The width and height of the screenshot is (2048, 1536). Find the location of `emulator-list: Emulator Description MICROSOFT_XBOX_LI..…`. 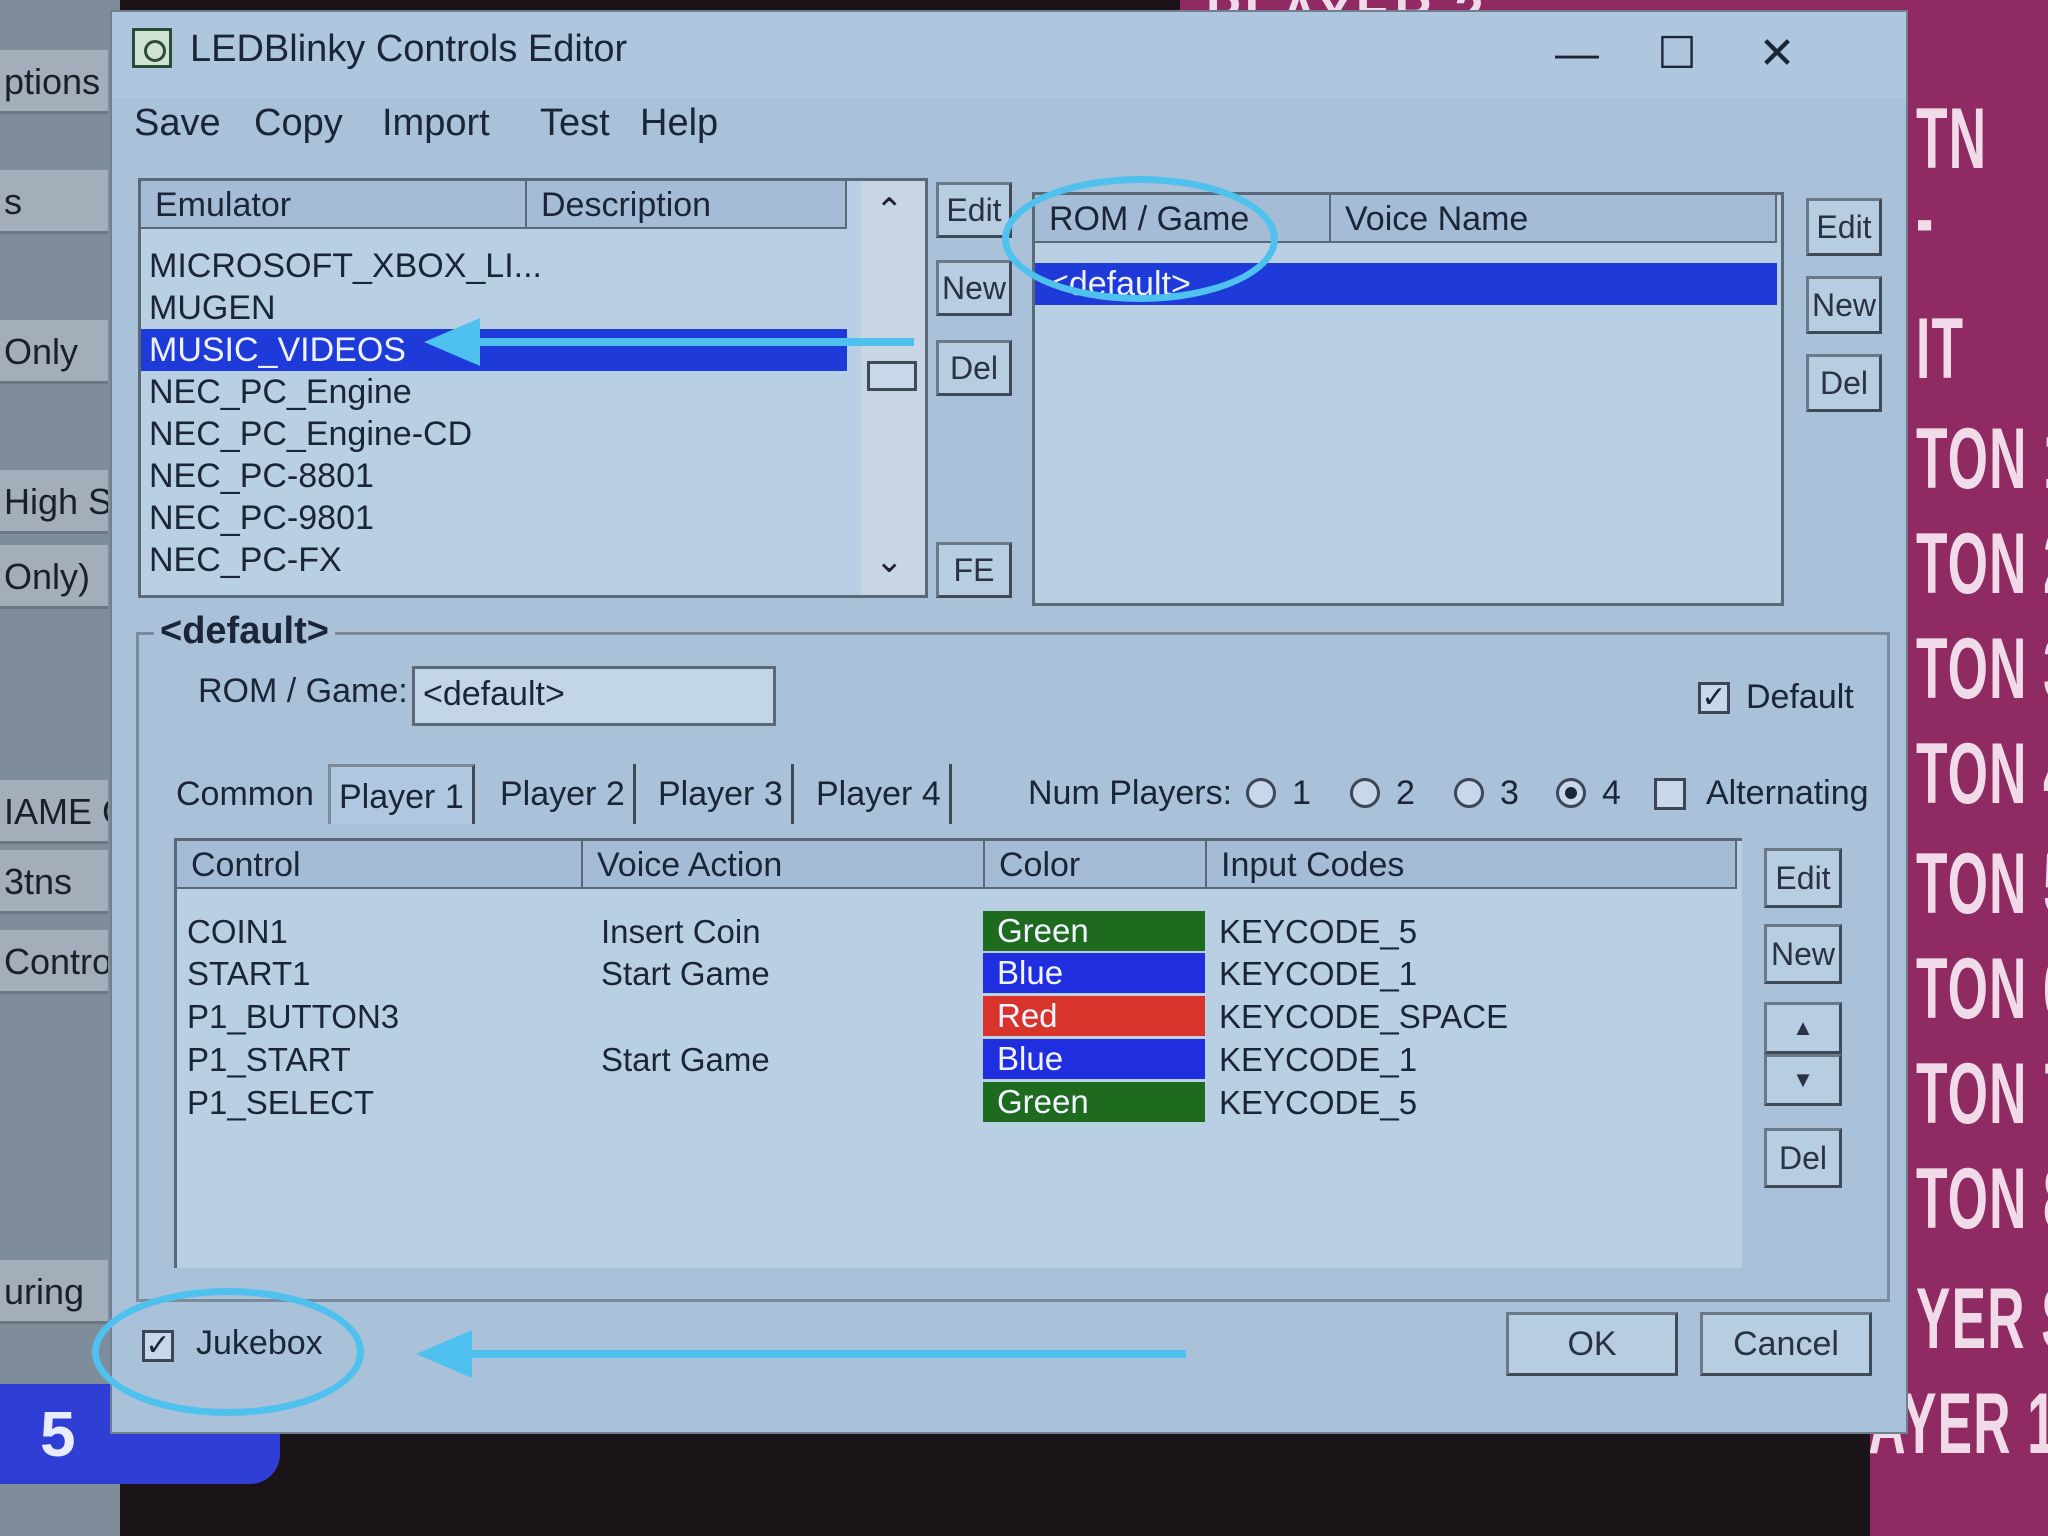

emulator-list: Emulator Description MICROSOFT_XBOX_LI..… is located at coordinates (533, 388).